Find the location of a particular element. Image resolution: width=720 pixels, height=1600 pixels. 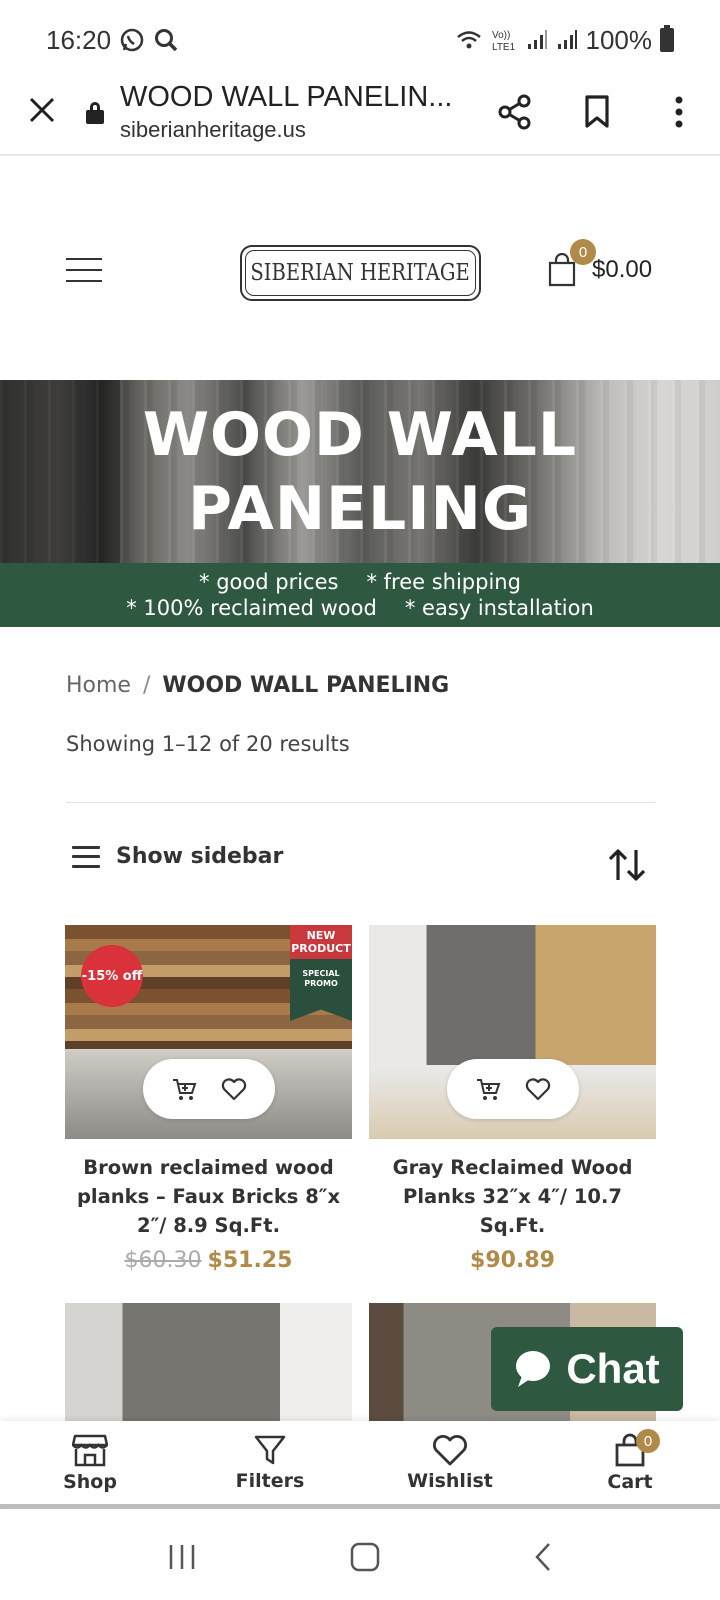

bookmark-icon is located at coordinates (597, 111).